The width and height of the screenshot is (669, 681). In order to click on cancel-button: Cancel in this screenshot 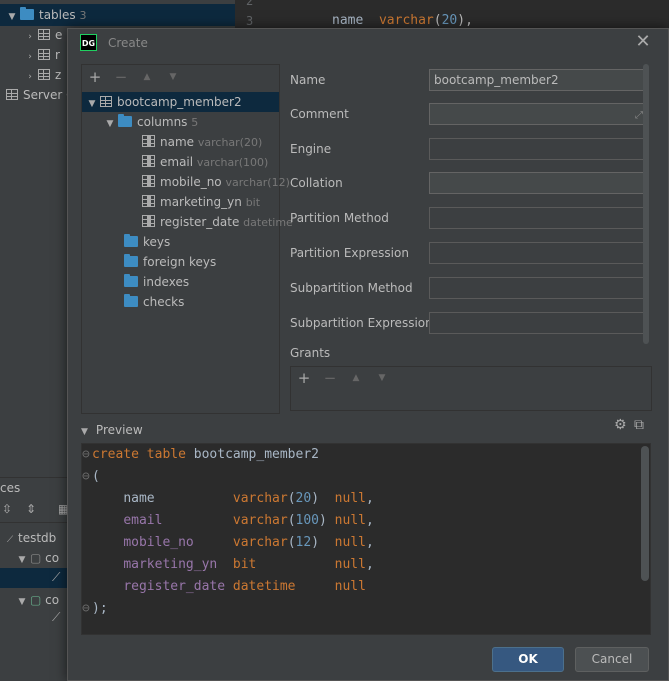, I will do `click(612, 659)`.